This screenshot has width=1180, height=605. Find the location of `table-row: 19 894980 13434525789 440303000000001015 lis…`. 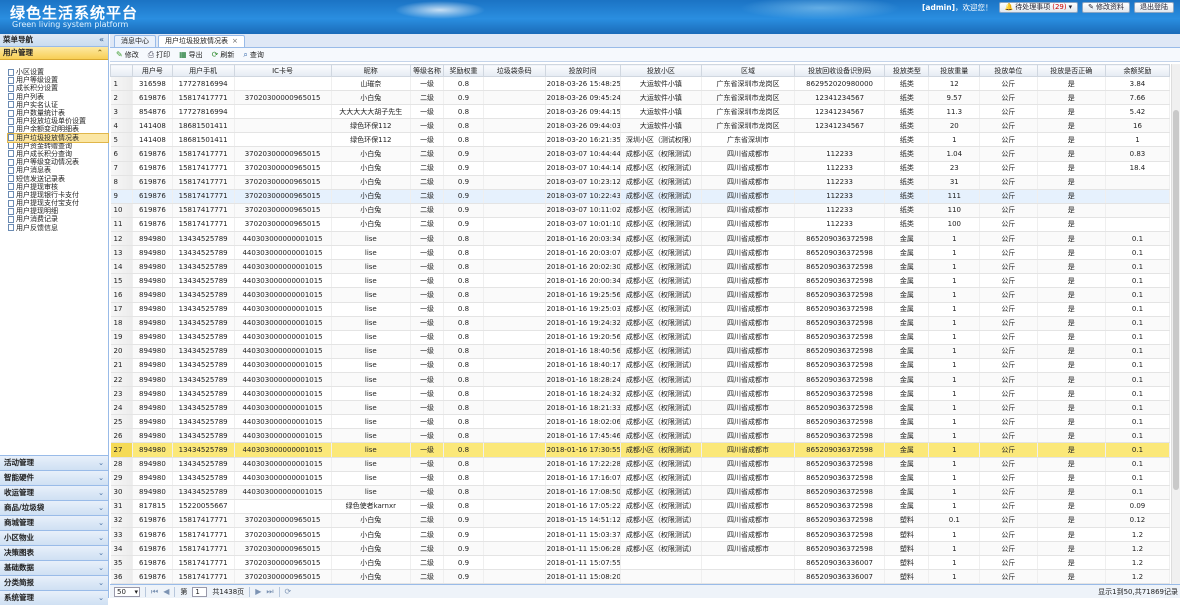

table-row: 19 894980 13434525789 440303000000001015 lis… is located at coordinates (640, 337).